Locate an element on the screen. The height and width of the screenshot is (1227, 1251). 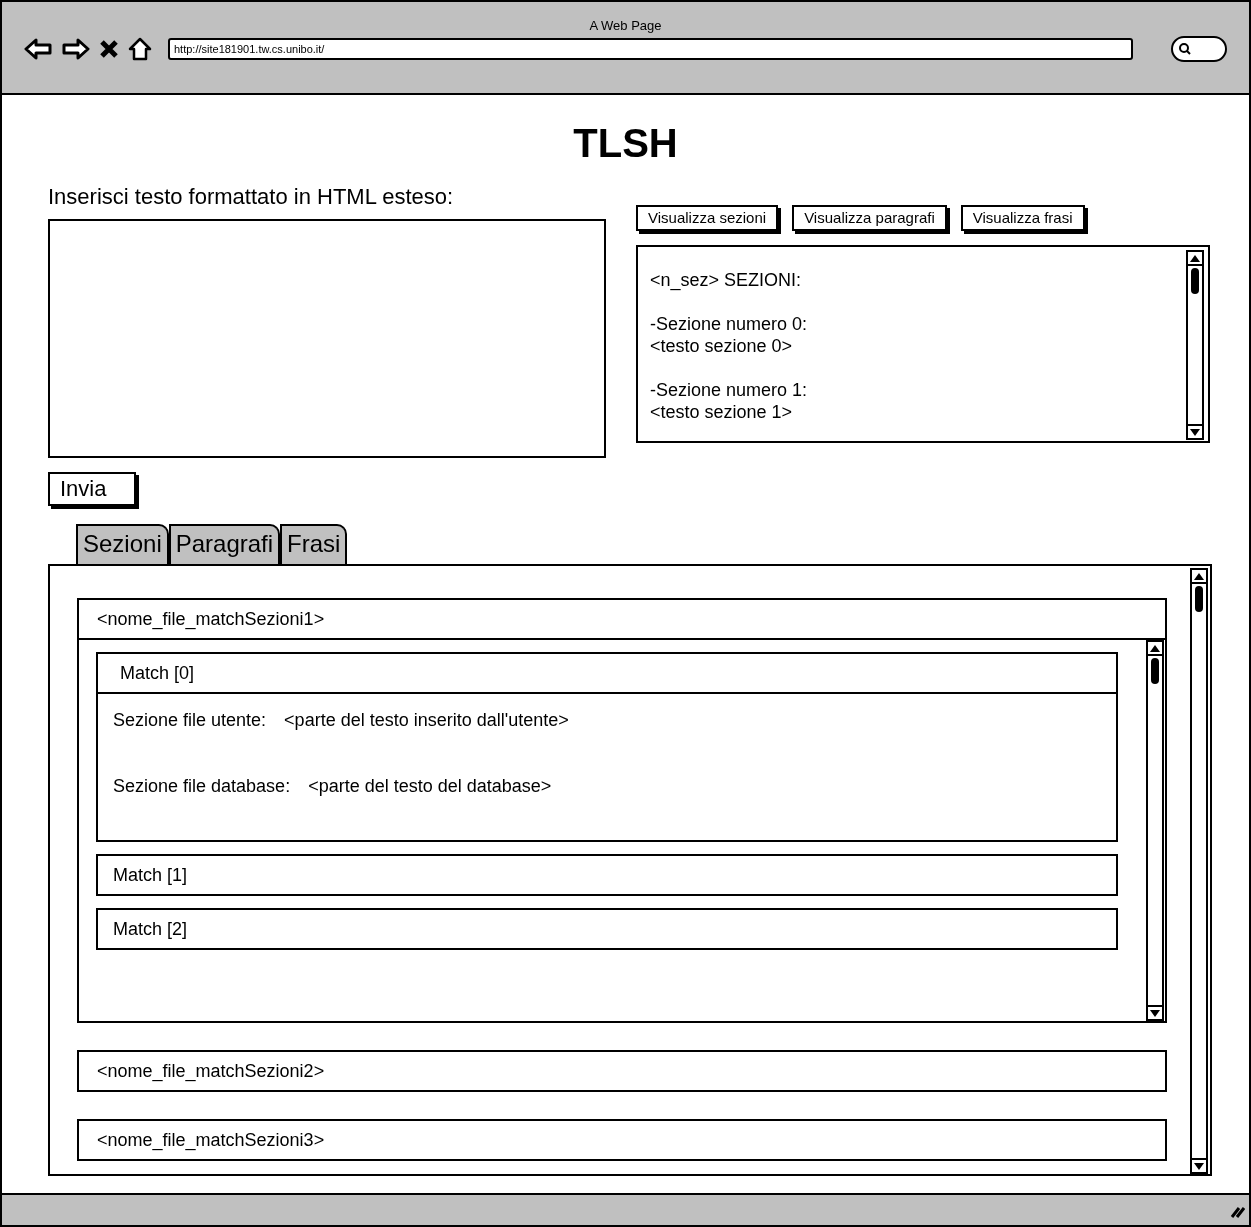
view-button: Visualizza frasi is located at coordinates (1022, 218).